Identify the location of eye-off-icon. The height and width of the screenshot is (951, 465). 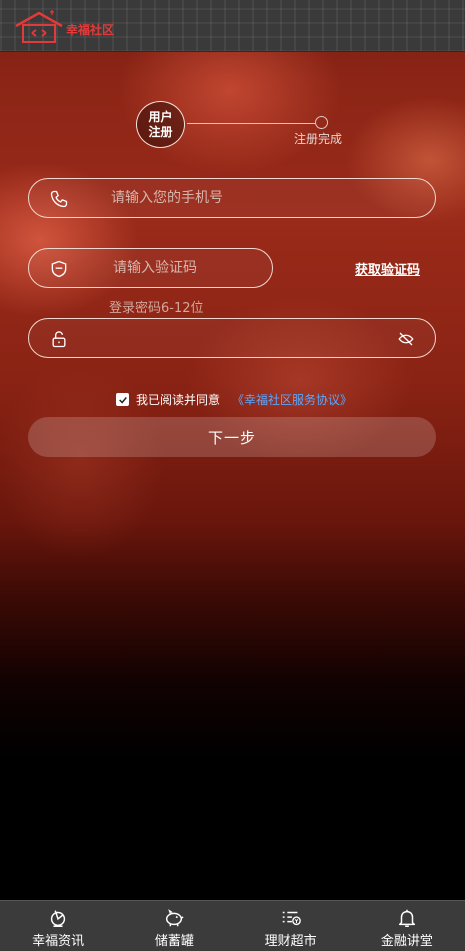
(406, 339).